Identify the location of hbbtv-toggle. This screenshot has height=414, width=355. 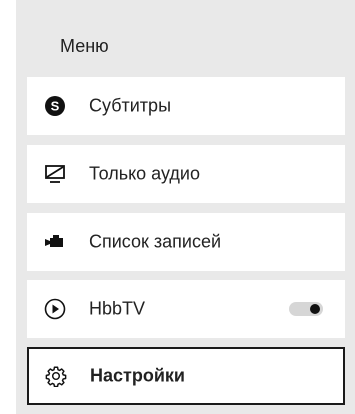
(306, 309).